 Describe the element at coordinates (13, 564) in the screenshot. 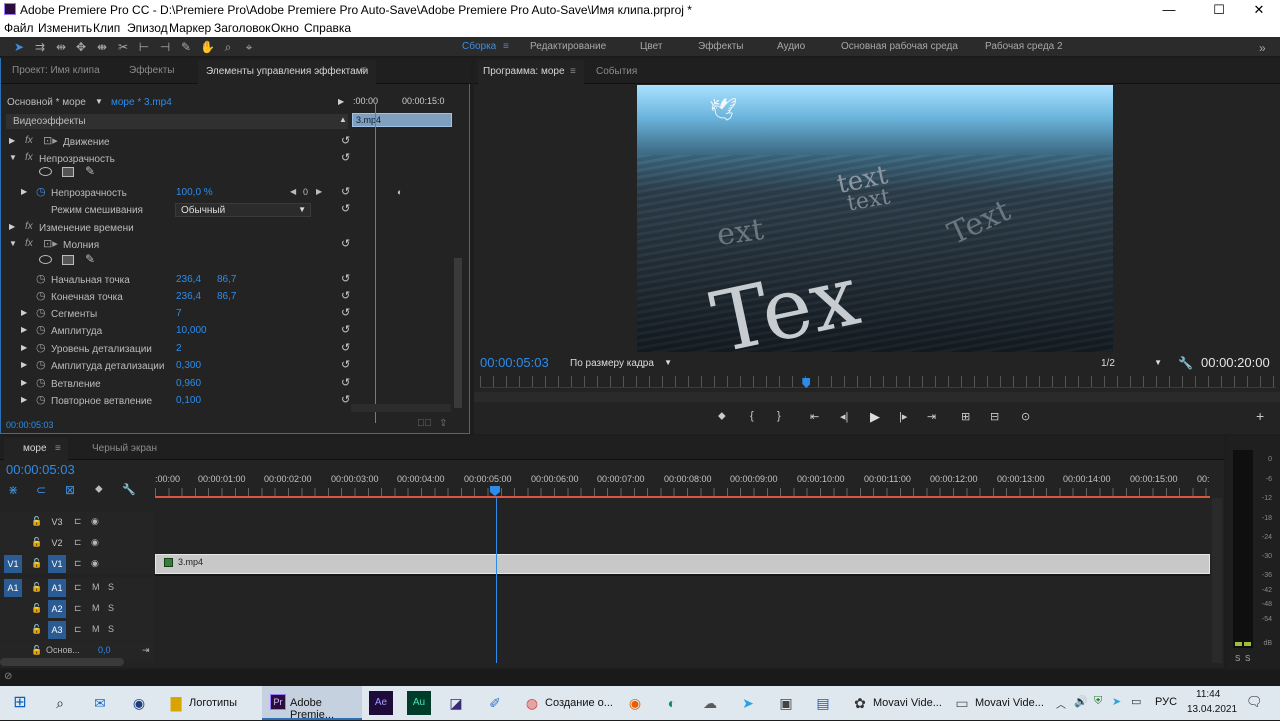

I see `source-patch-v1: V1` at that location.